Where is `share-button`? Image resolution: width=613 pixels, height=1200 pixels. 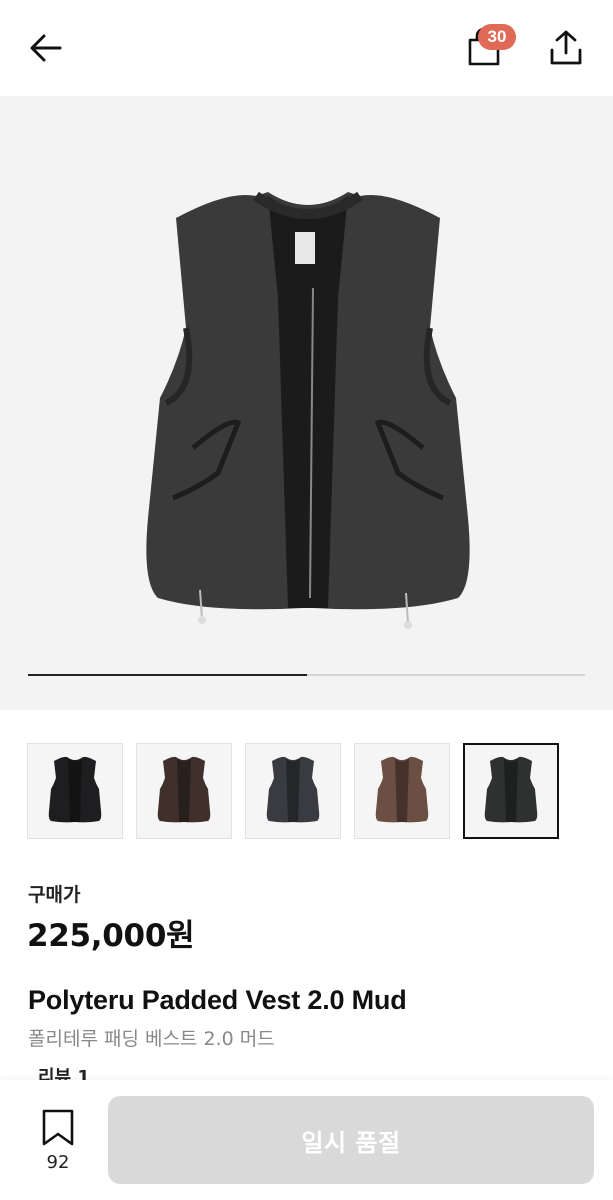 share-button is located at coordinates (566, 48).